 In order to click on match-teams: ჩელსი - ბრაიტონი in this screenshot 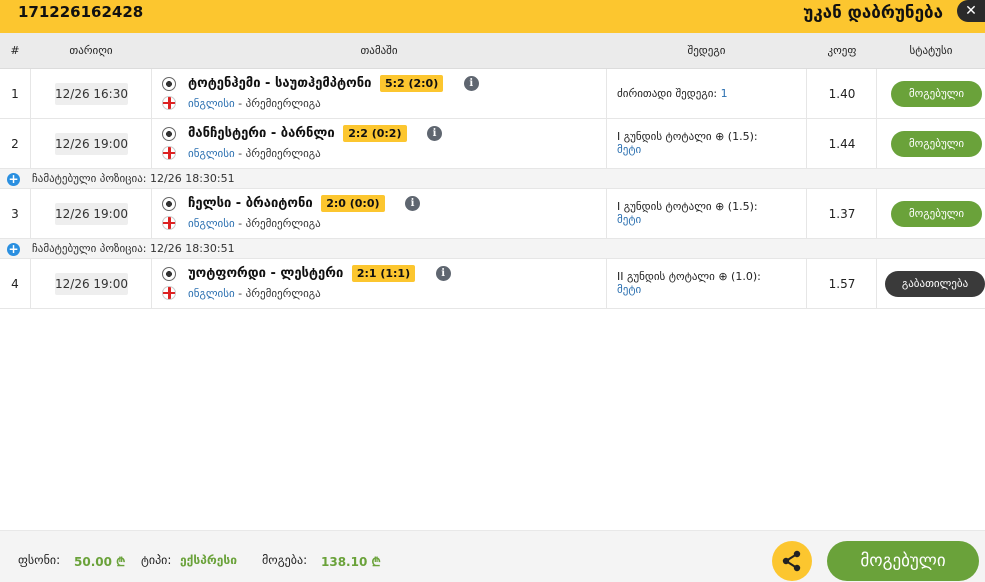, I will do `click(250, 203)`.